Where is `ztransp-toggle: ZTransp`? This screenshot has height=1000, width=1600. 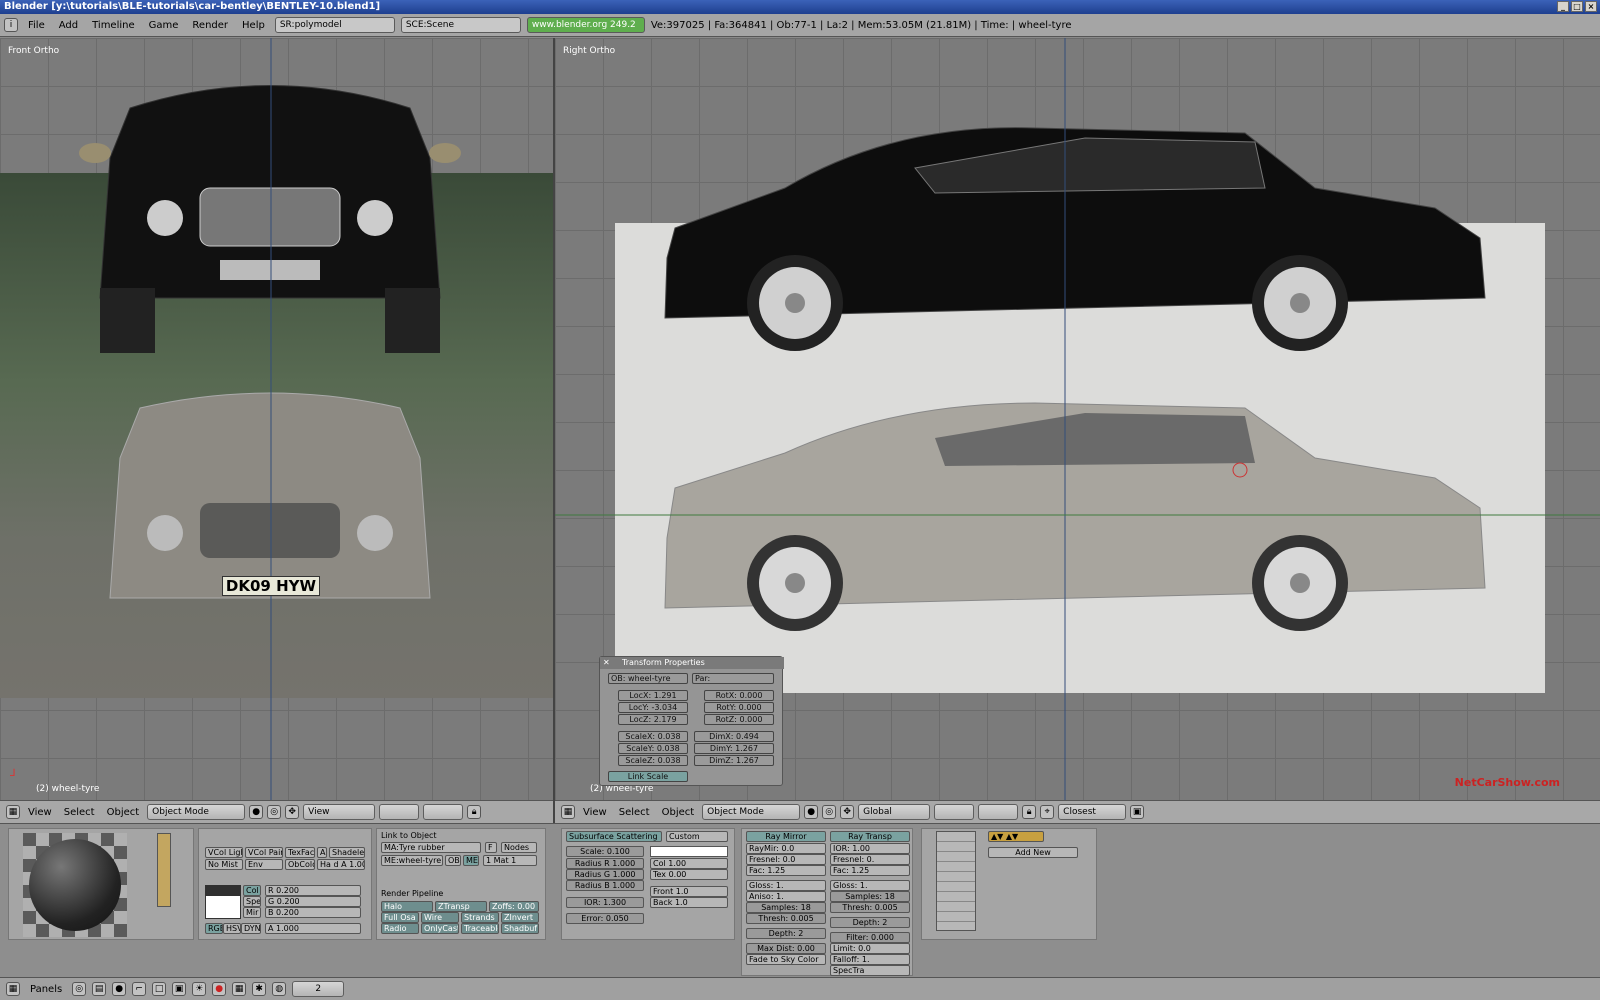 ztransp-toggle: ZTransp is located at coordinates (461, 906).